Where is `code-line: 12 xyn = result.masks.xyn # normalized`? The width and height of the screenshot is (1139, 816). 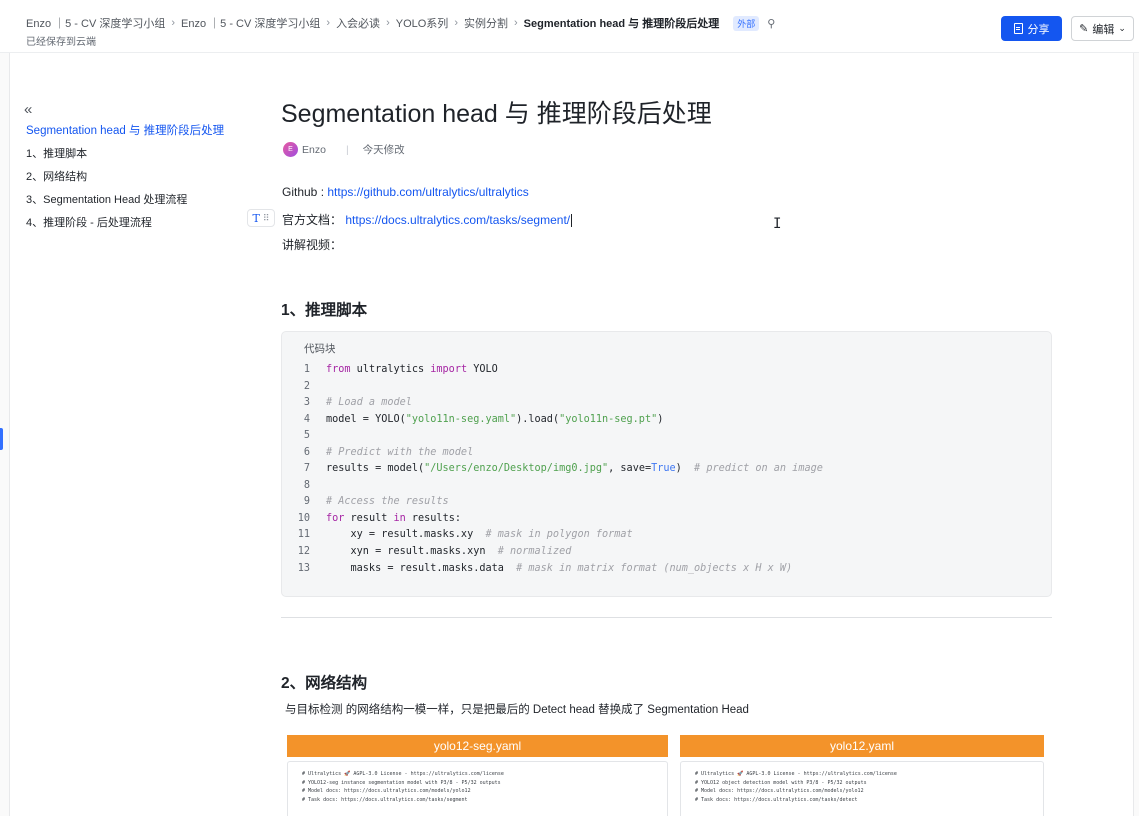
code-line: 12 xyn = result.masks.xyn # normalized is located at coordinates (434, 552).